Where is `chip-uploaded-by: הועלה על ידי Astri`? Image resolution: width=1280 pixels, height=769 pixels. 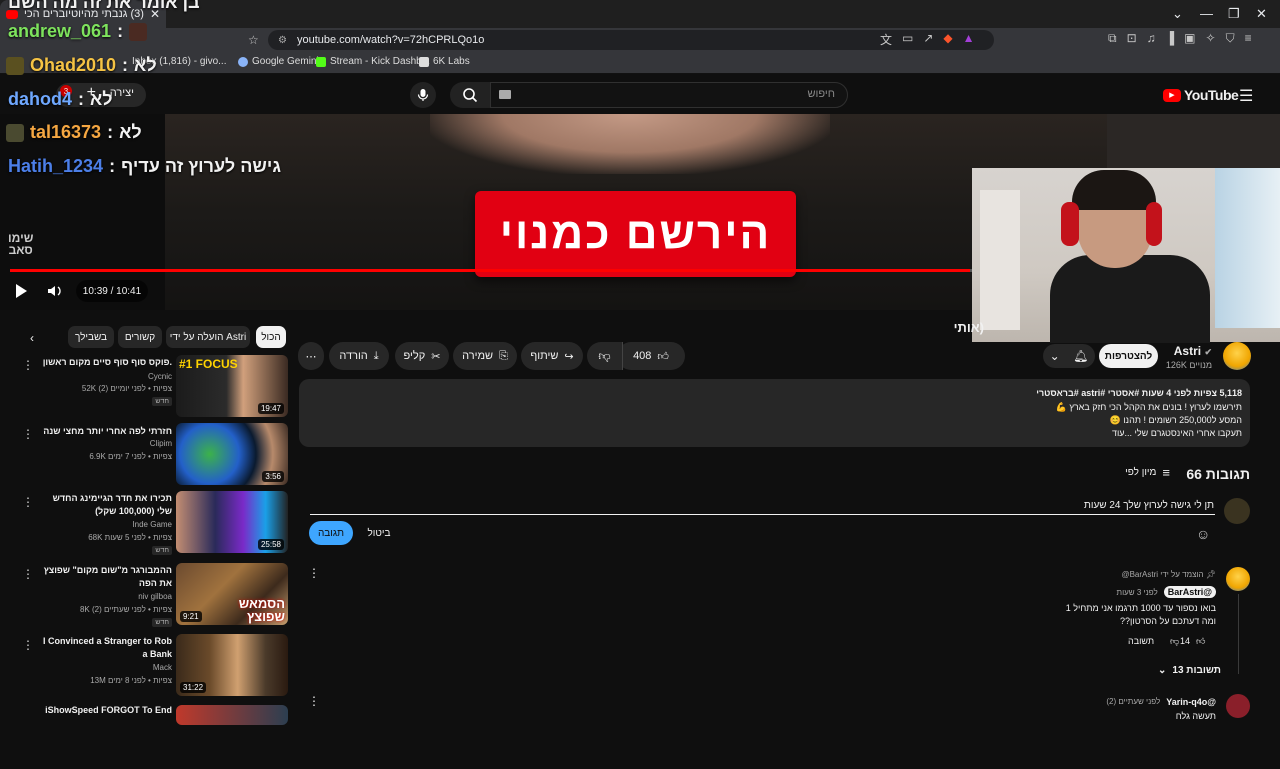
chip-uploaded-by: הועלה על ידי Astri is located at coordinates (208, 337).